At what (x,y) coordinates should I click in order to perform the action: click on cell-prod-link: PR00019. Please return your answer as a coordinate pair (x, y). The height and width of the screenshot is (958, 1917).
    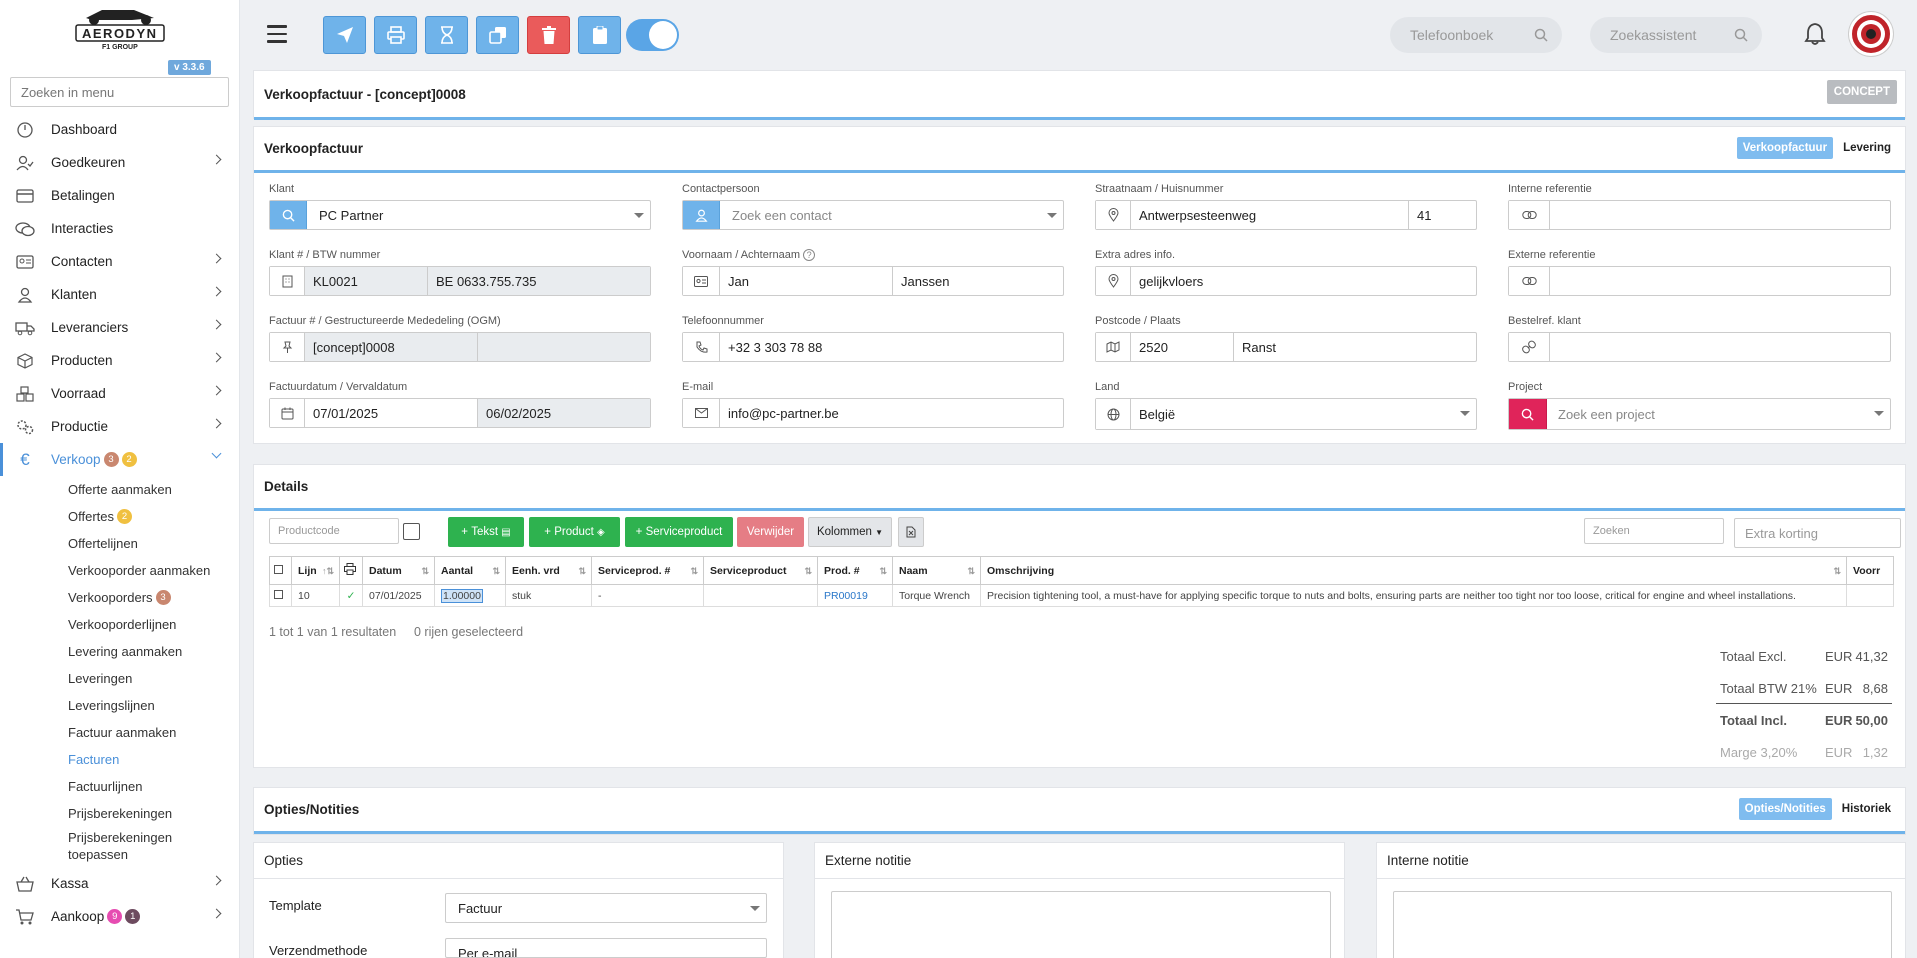
    Looking at the image, I should click on (855, 595).